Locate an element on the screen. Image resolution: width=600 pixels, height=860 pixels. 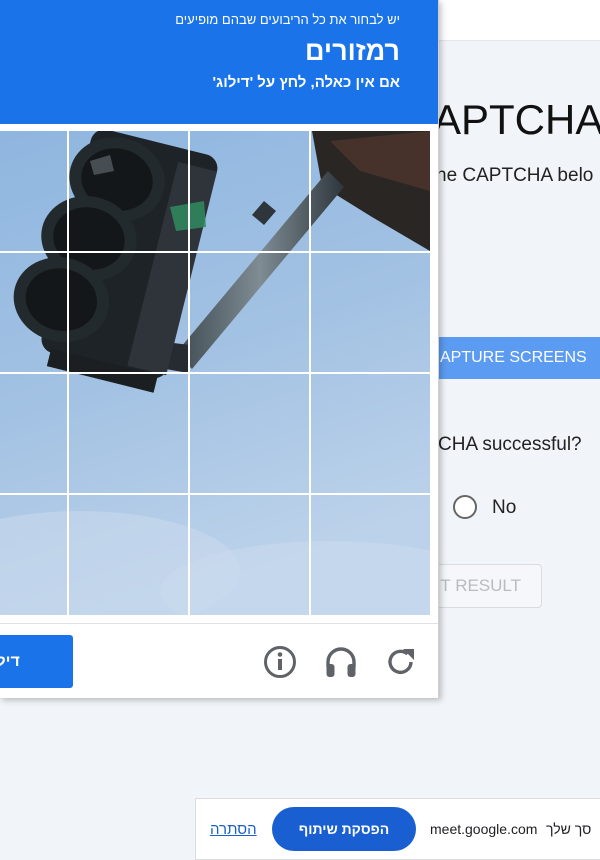
radio-no-label: No is located at coordinates (504, 508).